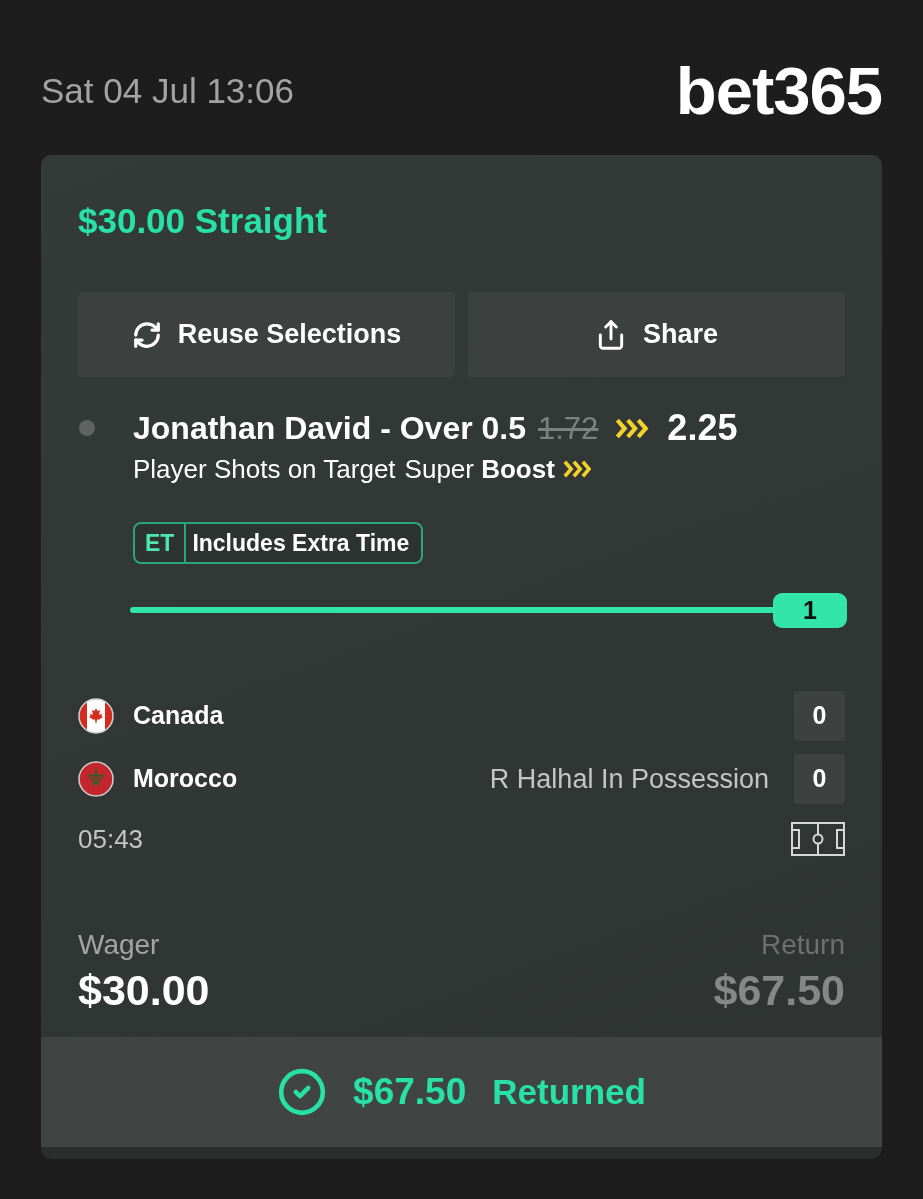 The width and height of the screenshot is (923, 1199). I want to click on pitch-icon, so click(818, 839).